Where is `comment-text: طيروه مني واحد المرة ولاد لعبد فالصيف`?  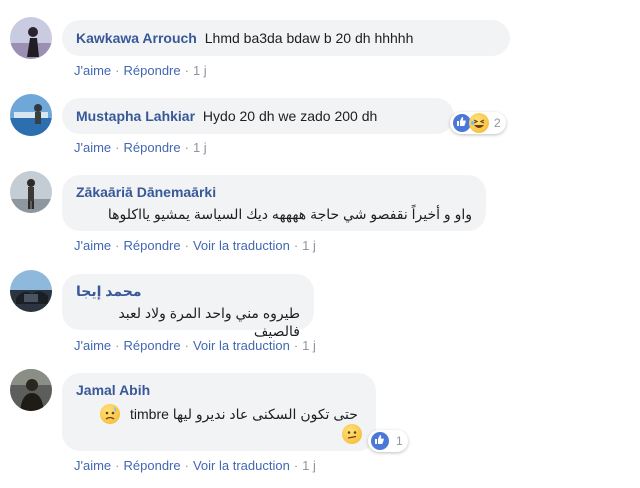
comment-text: طيروه مني واحد المرة ولاد لعبد فالصيف is located at coordinates (209, 322).